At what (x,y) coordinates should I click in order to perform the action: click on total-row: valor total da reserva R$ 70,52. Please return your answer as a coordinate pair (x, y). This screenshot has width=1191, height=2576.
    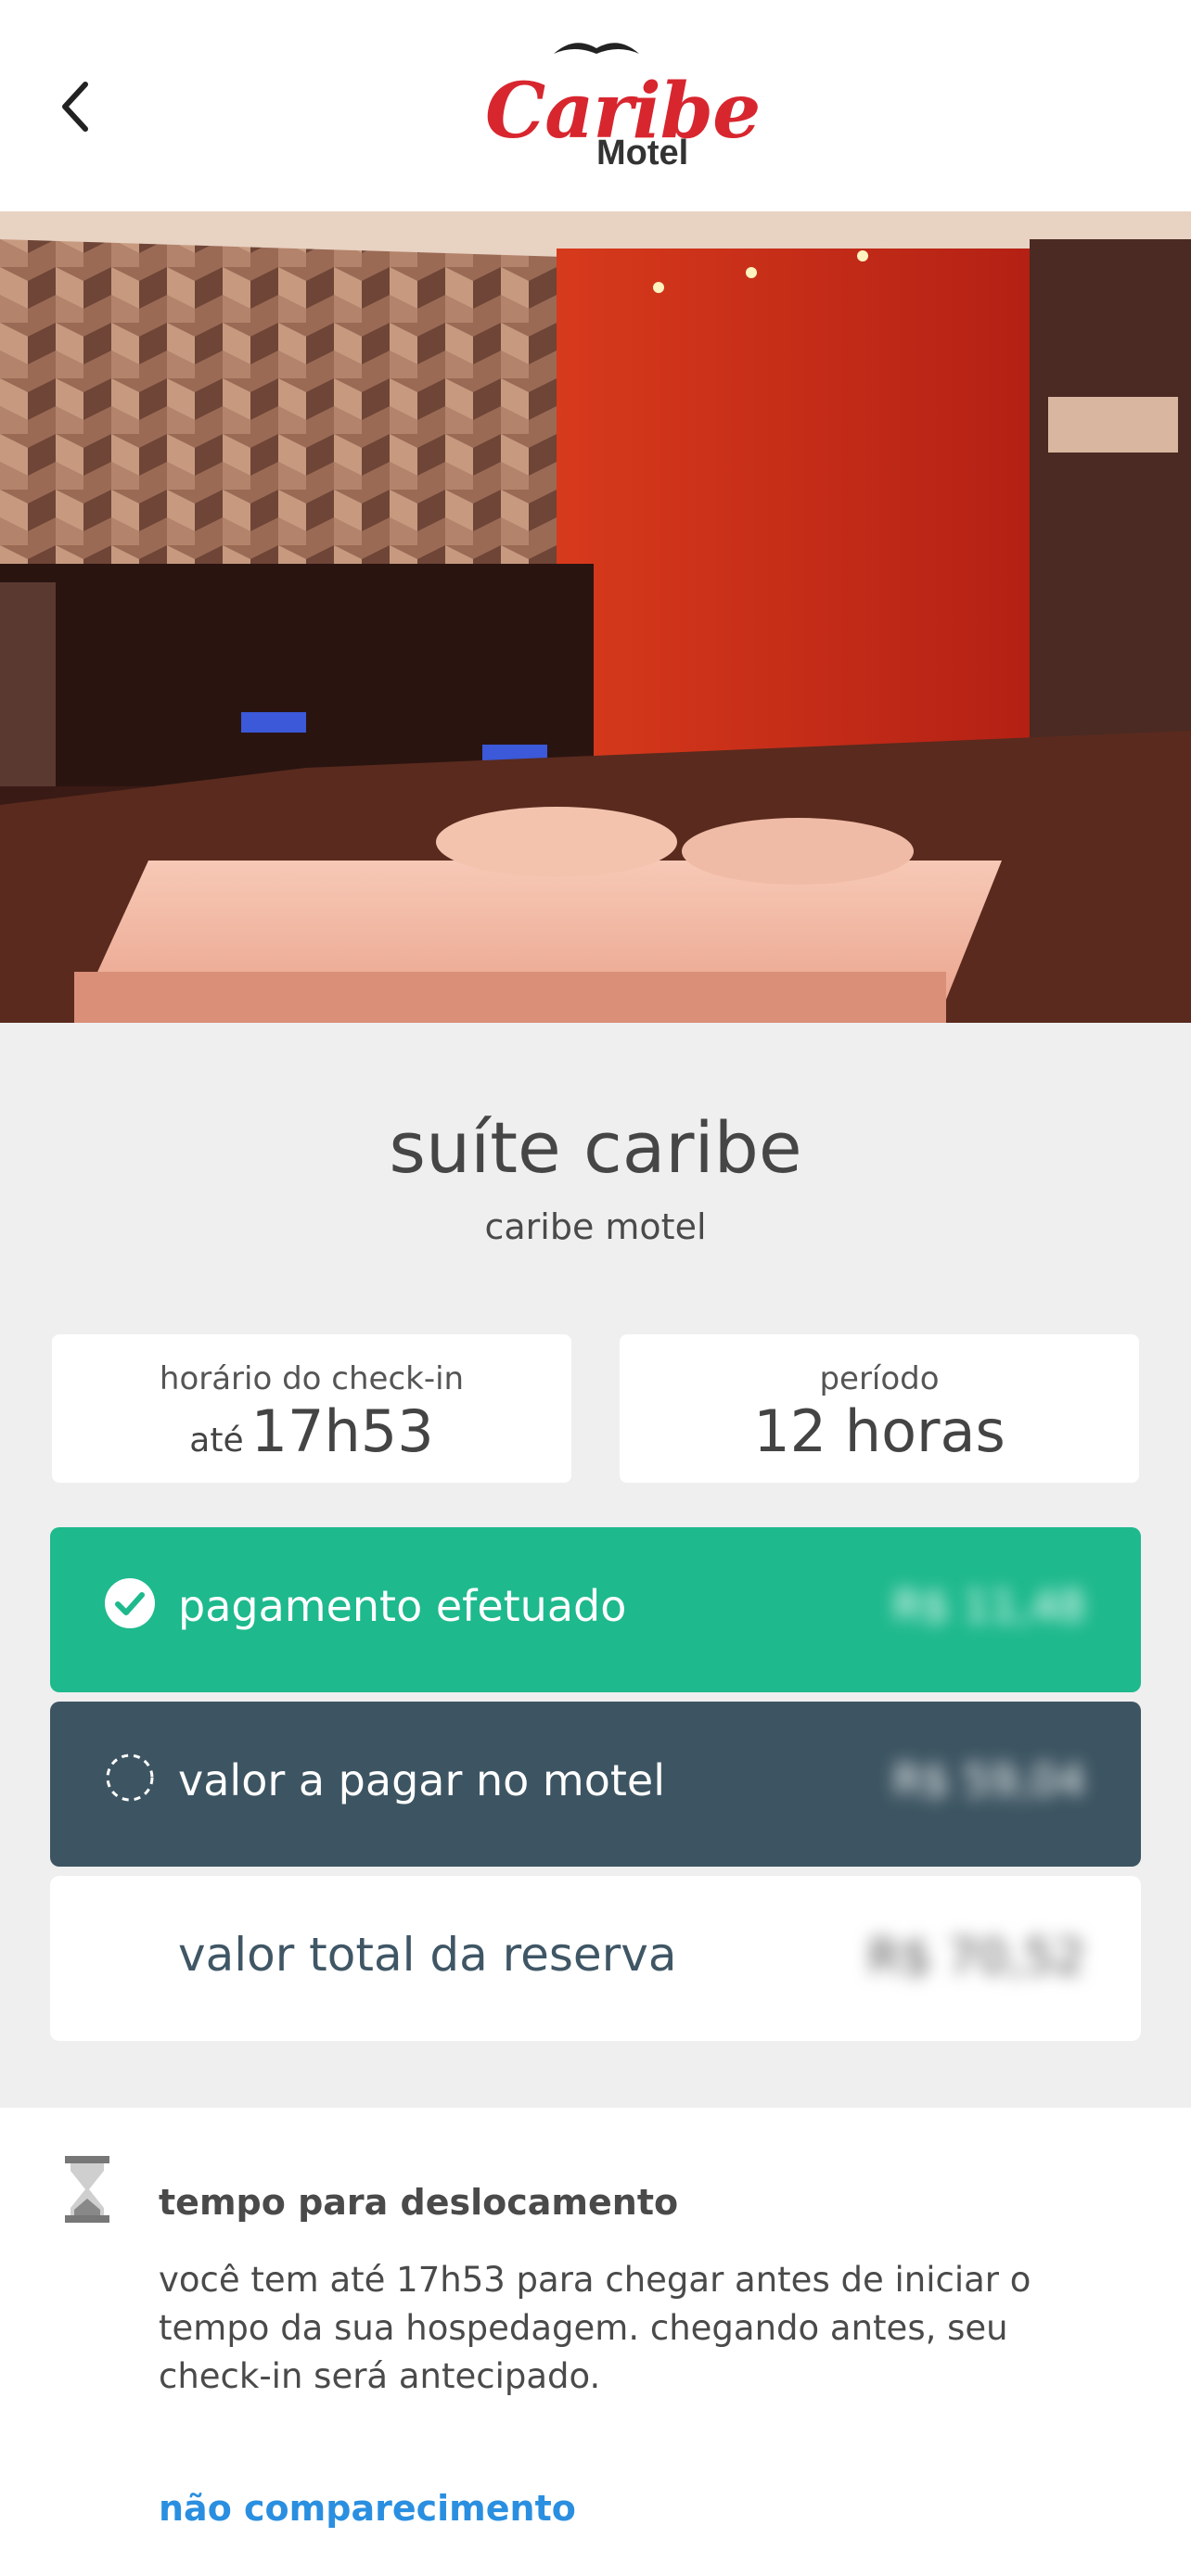
    Looking at the image, I should click on (595, 1958).